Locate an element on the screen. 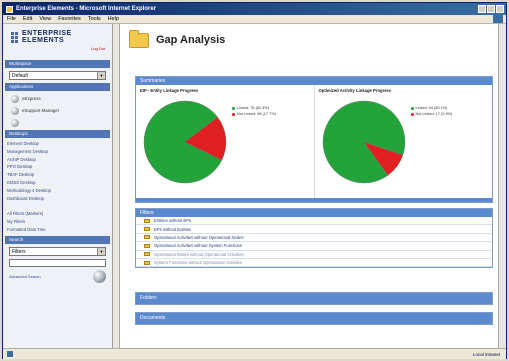 Image resolution: width=509 pixels, height=361 pixels. link-tbaf-desktop: TBAF Desktop is located at coordinates (57, 175).